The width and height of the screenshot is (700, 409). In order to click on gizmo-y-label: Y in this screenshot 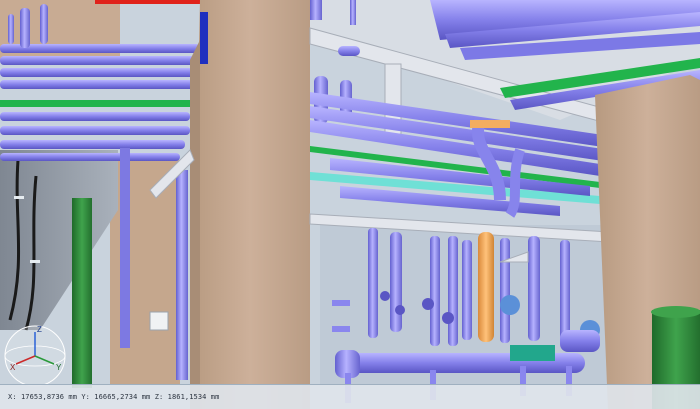, I will do `click(59, 367)`.